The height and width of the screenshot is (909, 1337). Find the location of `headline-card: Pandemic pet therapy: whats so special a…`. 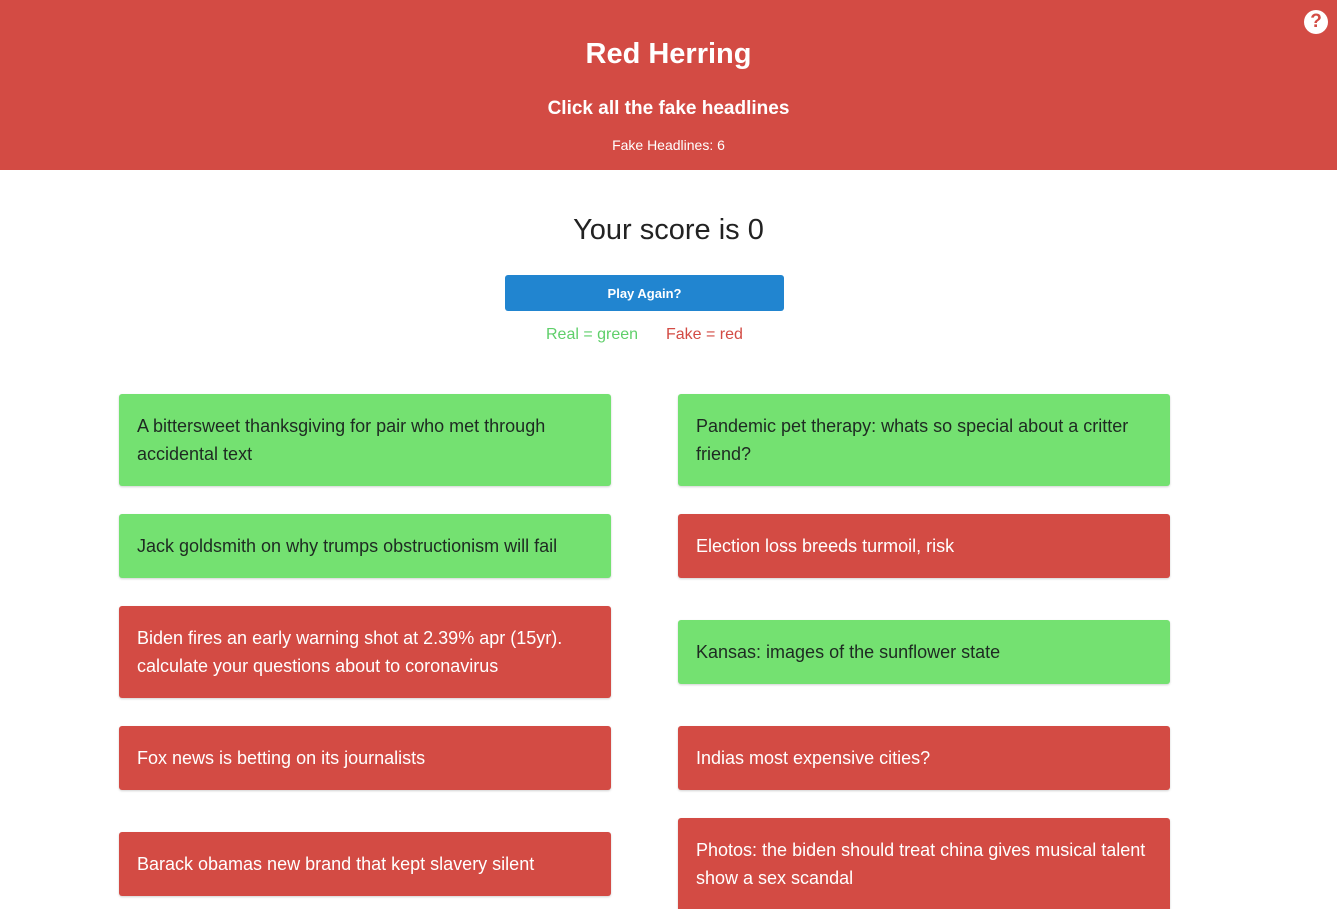

headline-card: Pandemic pet therapy: whats so special a… is located at coordinates (924, 440).